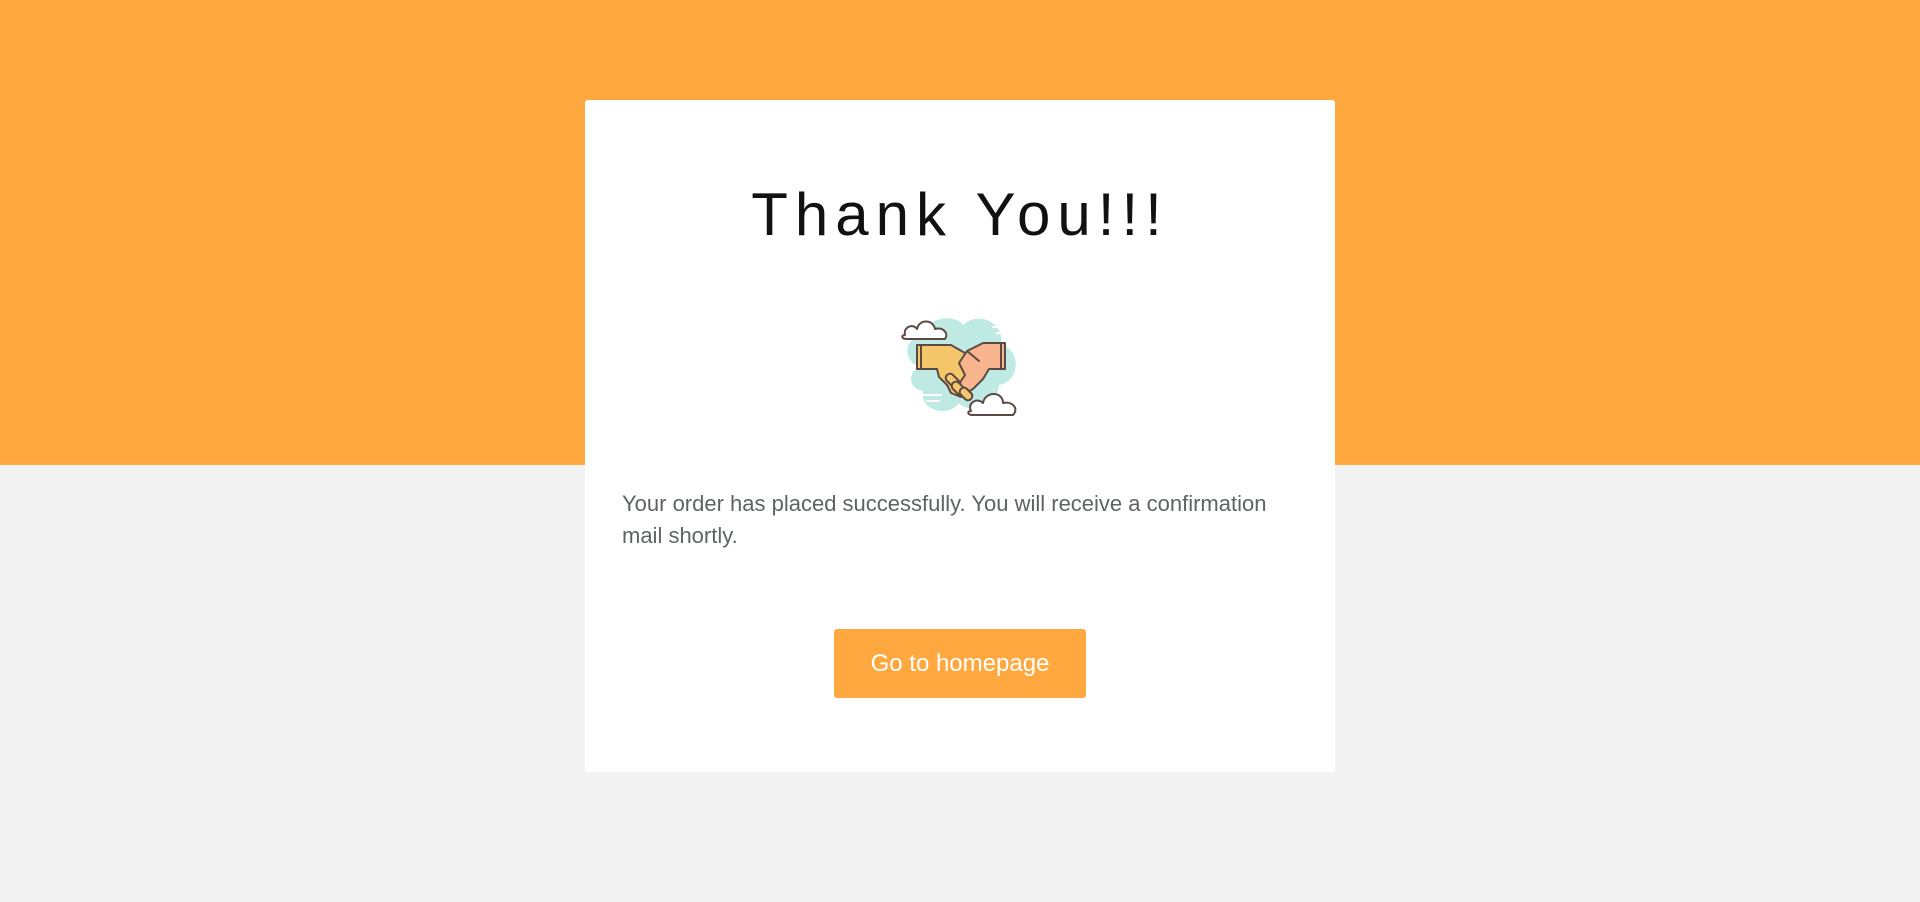  What do you see at coordinates (960, 663) in the screenshot?
I see `go-to-homepage-button: Go to homepage` at bounding box center [960, 663].